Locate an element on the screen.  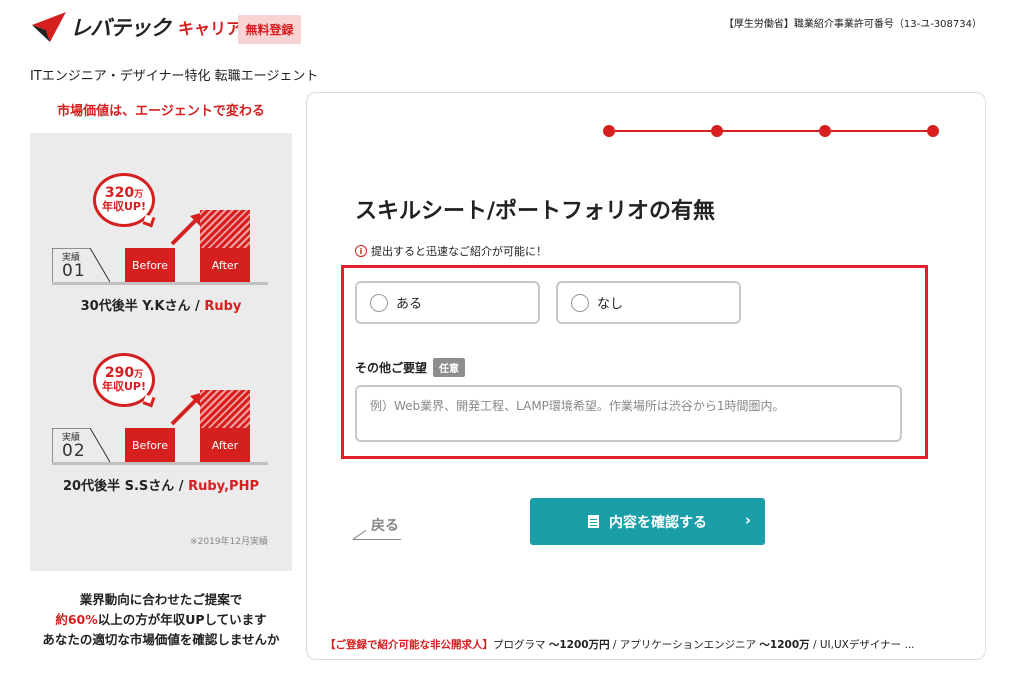
other-requests-text: その他ご要望 is located at coordinates (391, 368).